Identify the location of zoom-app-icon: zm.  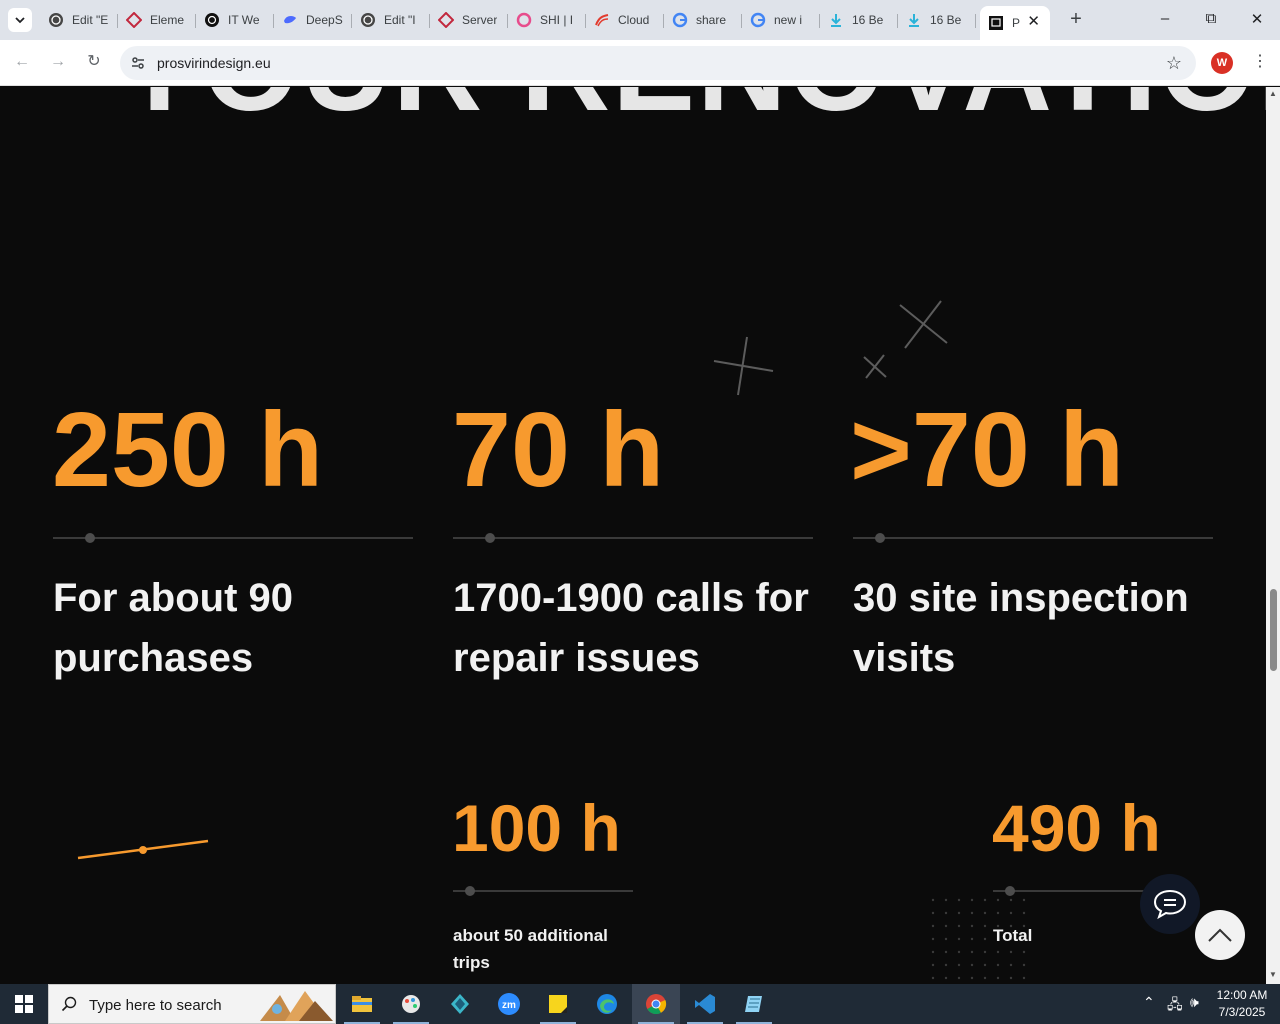
(509, 1004).